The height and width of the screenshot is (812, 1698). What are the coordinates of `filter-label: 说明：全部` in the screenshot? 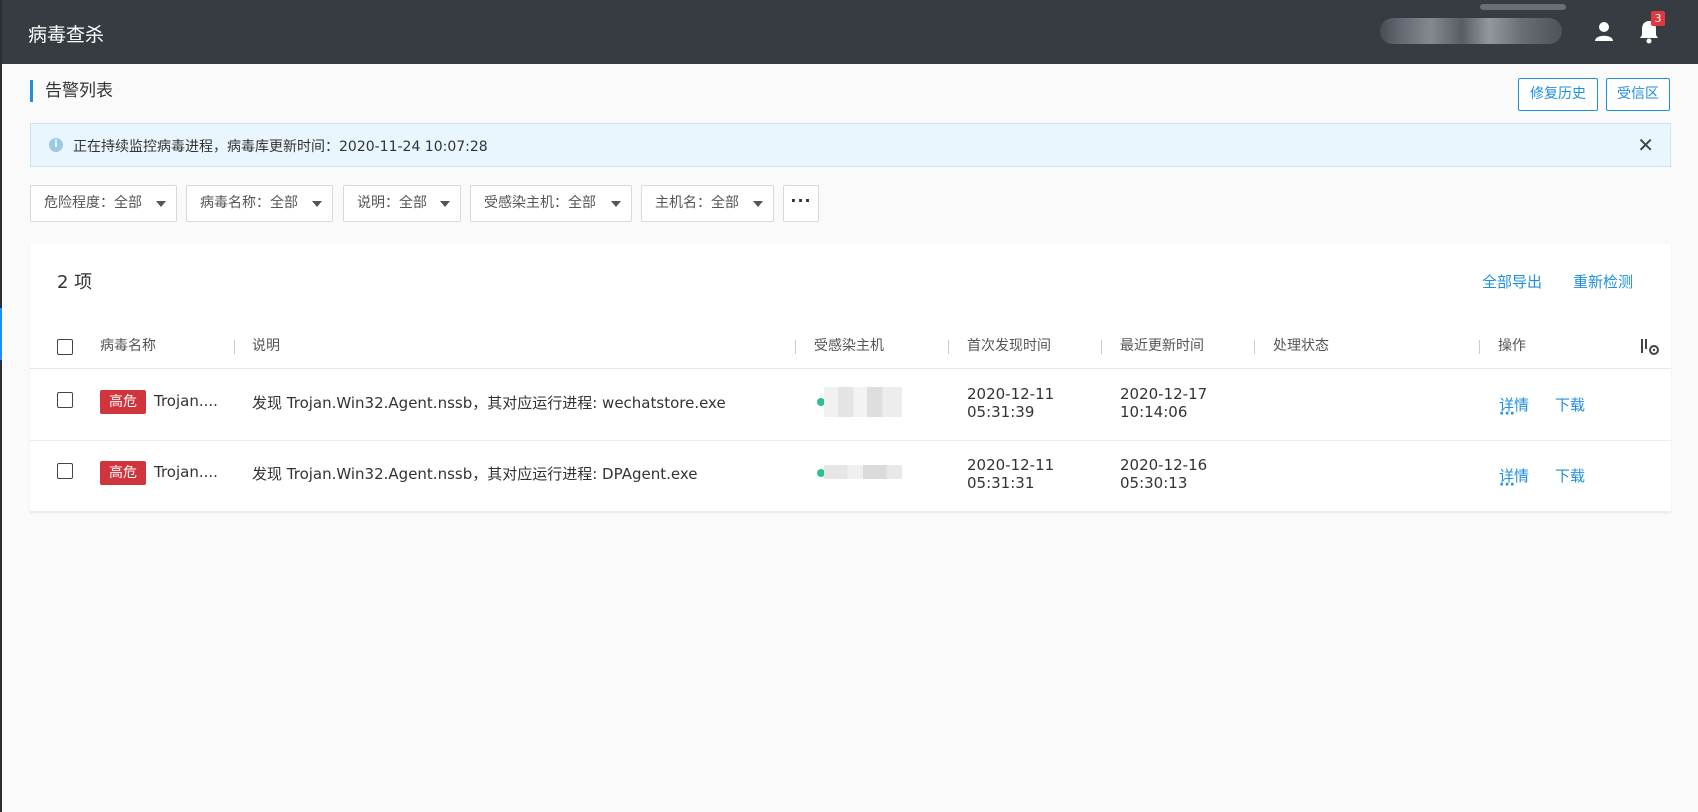 It's located at (392, 203).